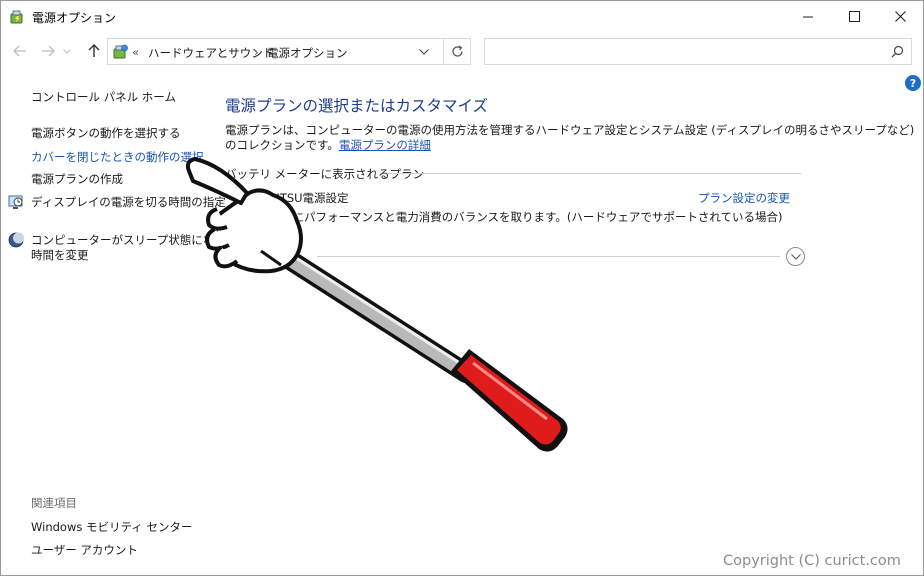  Describe the element at coordinates (74, 18) in the screenshot. I see `window-title: 電源オプション` at that location.